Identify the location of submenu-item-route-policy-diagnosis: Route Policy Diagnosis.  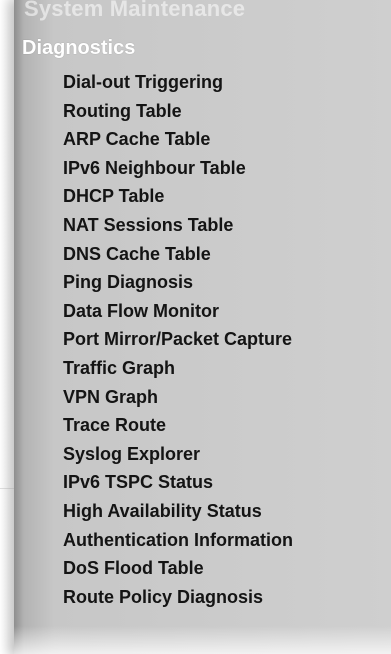
(178, 597).